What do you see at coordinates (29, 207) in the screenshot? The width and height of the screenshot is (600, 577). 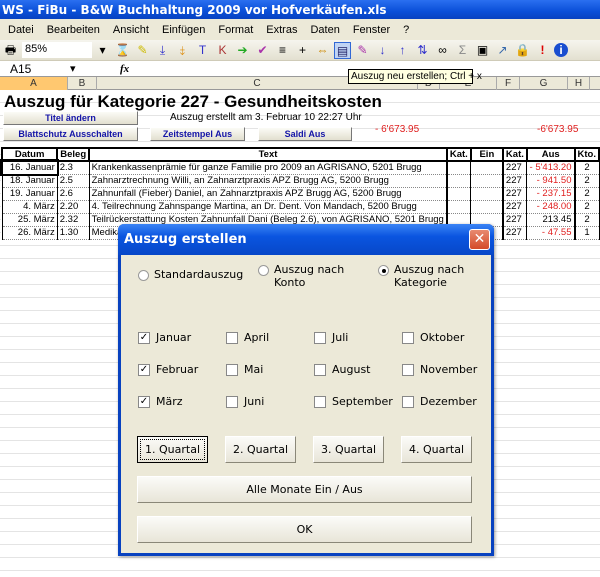 I see `cell-datum: 4. März` at bounding box center [29, 207].